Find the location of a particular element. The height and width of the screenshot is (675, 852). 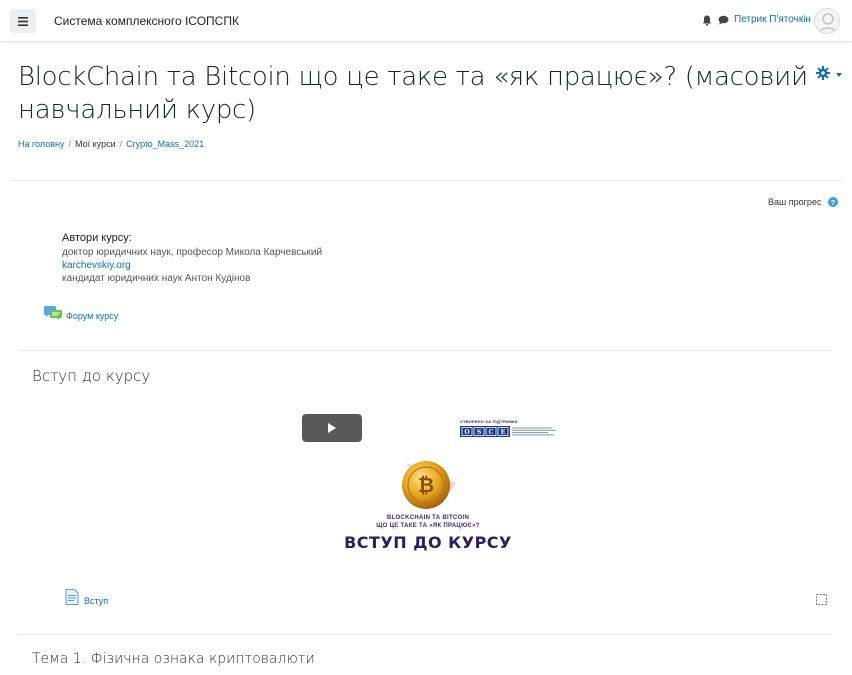

osce-letter: E is located at coordinates (503, 432).